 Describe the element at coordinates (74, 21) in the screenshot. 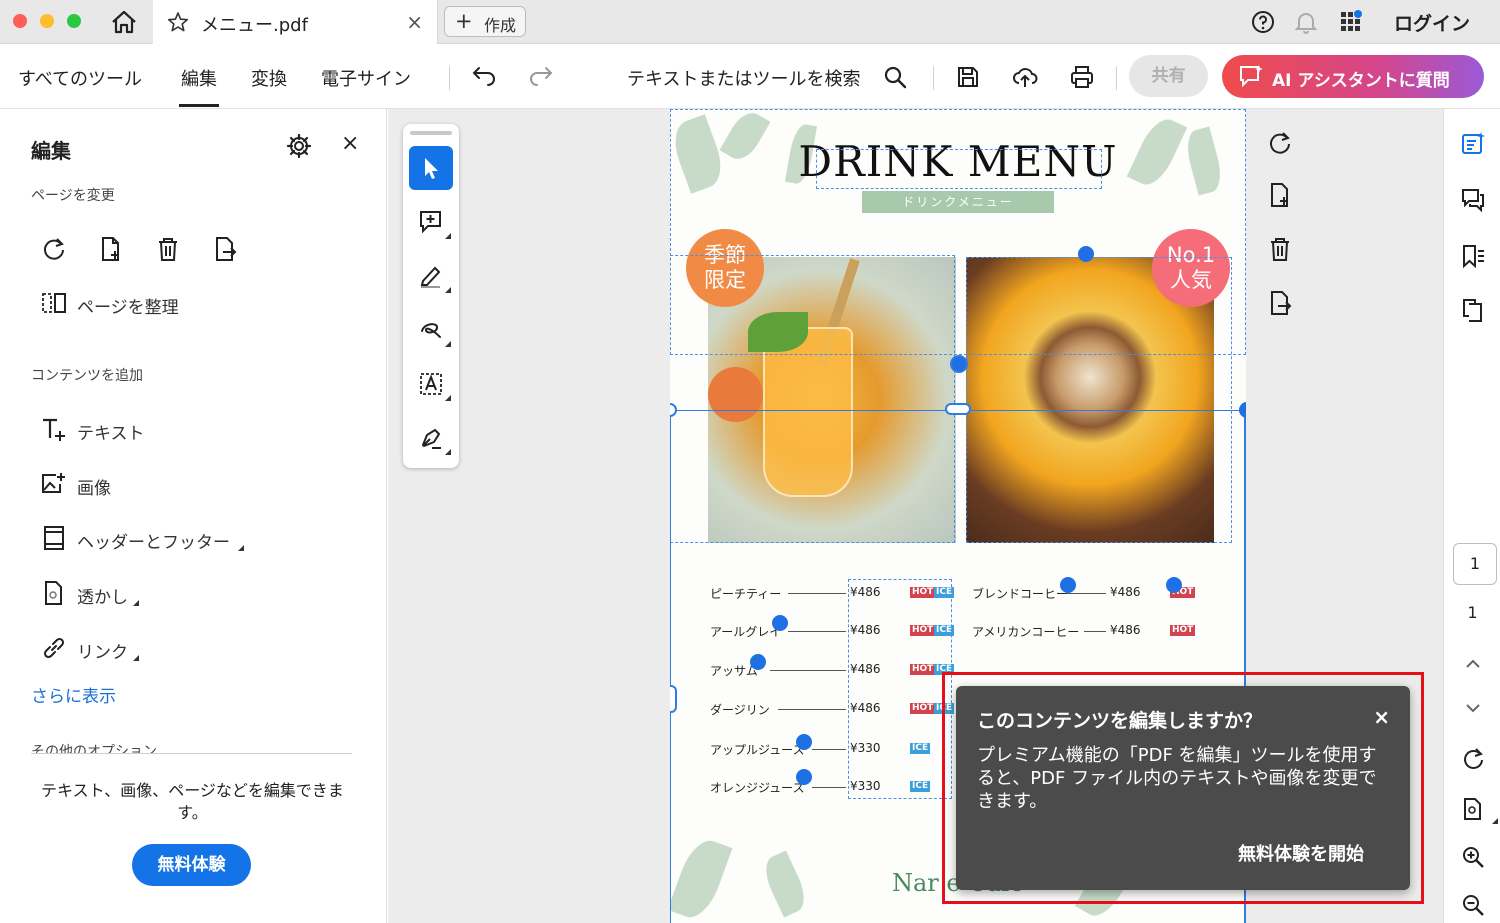

I see `maximize-window-button` at that location.